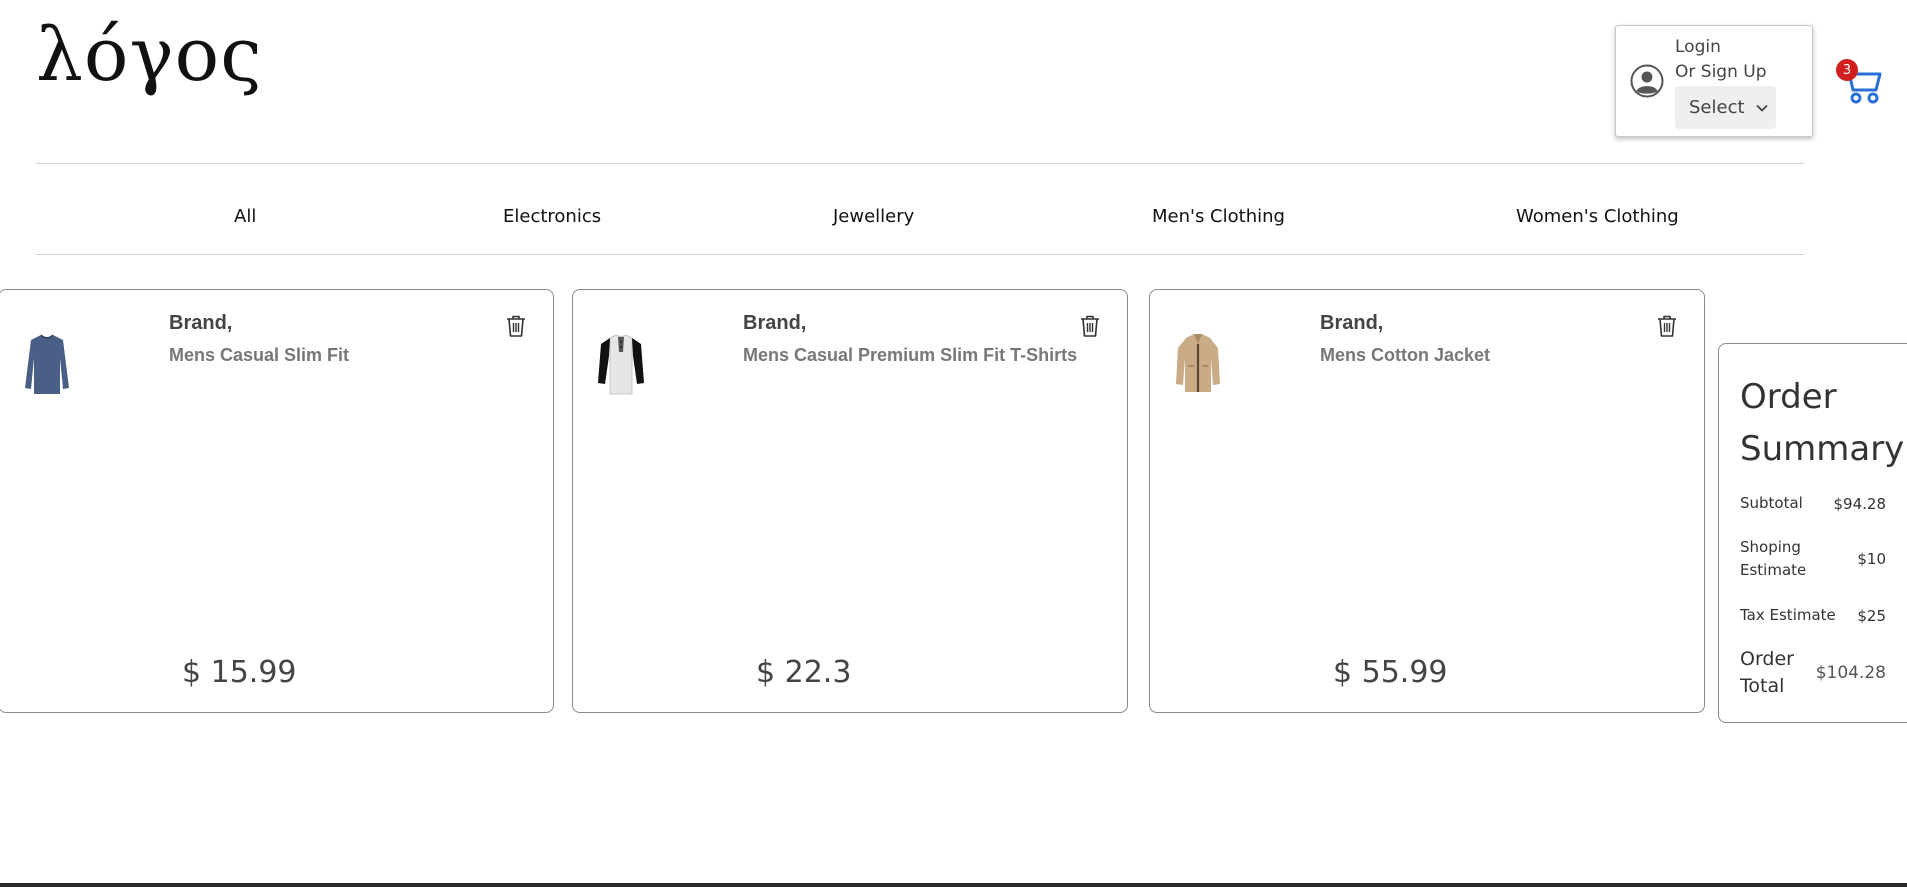  Describe the element at coordinates (1813, 559) in the screenshot. I see `summary-shipping-row: Shoping Estimate $10` at that location.